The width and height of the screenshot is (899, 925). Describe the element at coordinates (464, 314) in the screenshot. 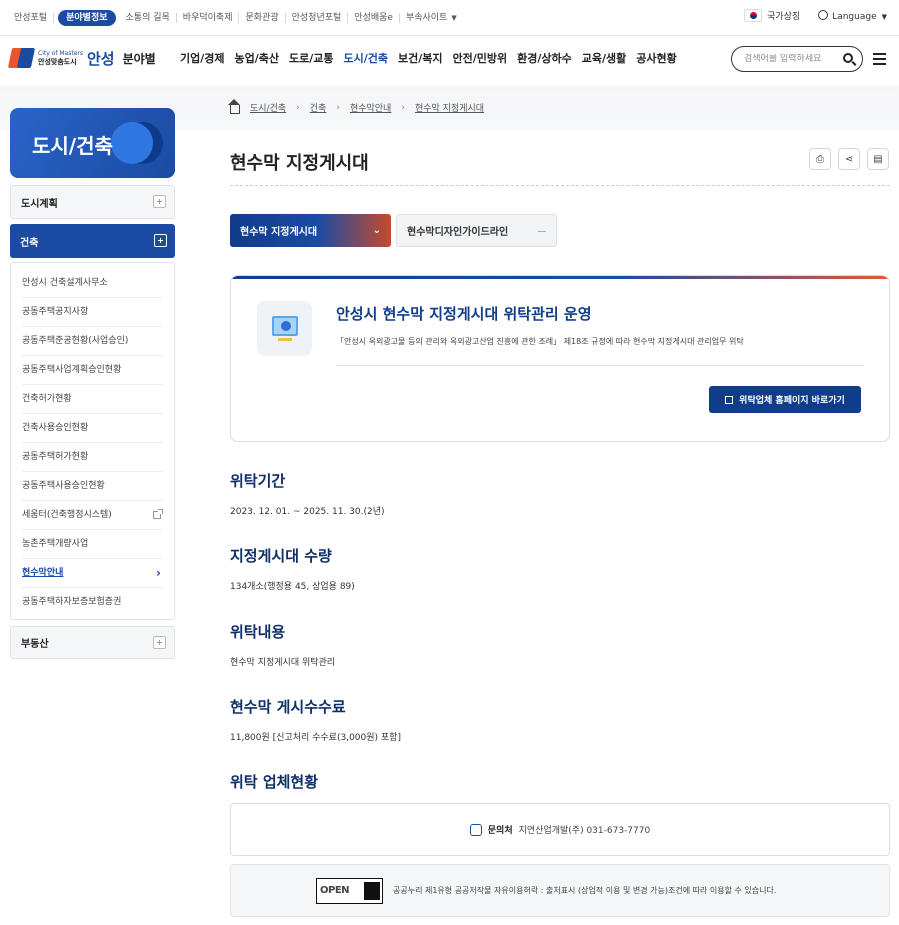

I see `card-heading: 안성시 현수막 지정게시대 위탁관리 운영` at that location.